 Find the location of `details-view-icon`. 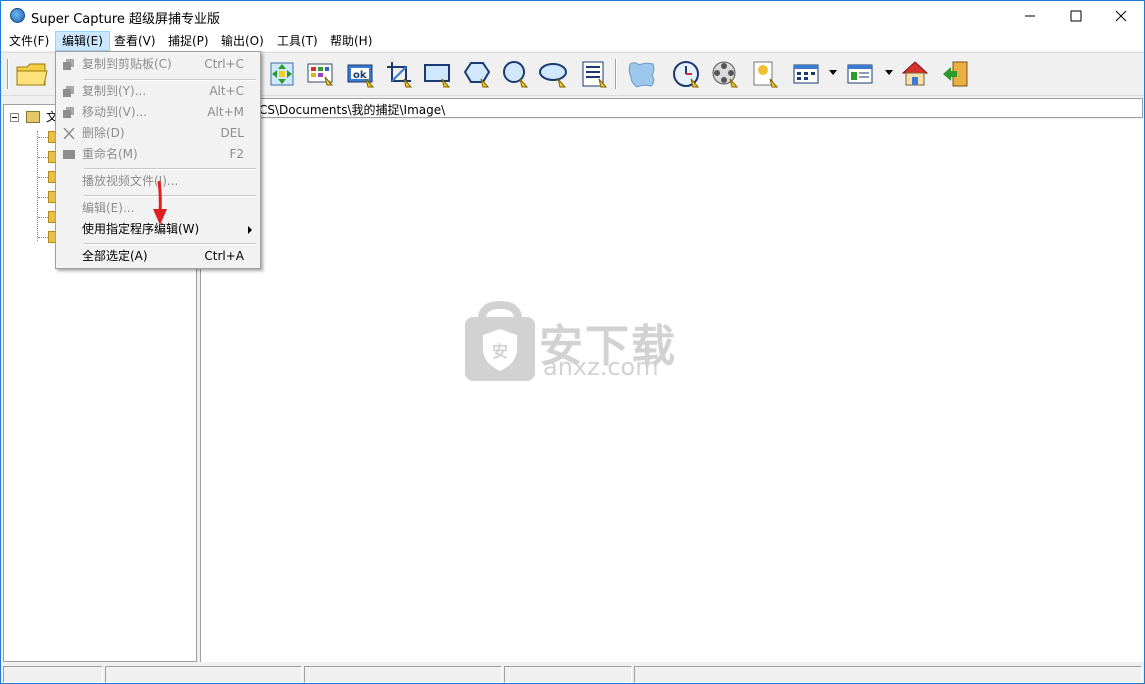

details-view-icon is located at coordinates (860, 74).